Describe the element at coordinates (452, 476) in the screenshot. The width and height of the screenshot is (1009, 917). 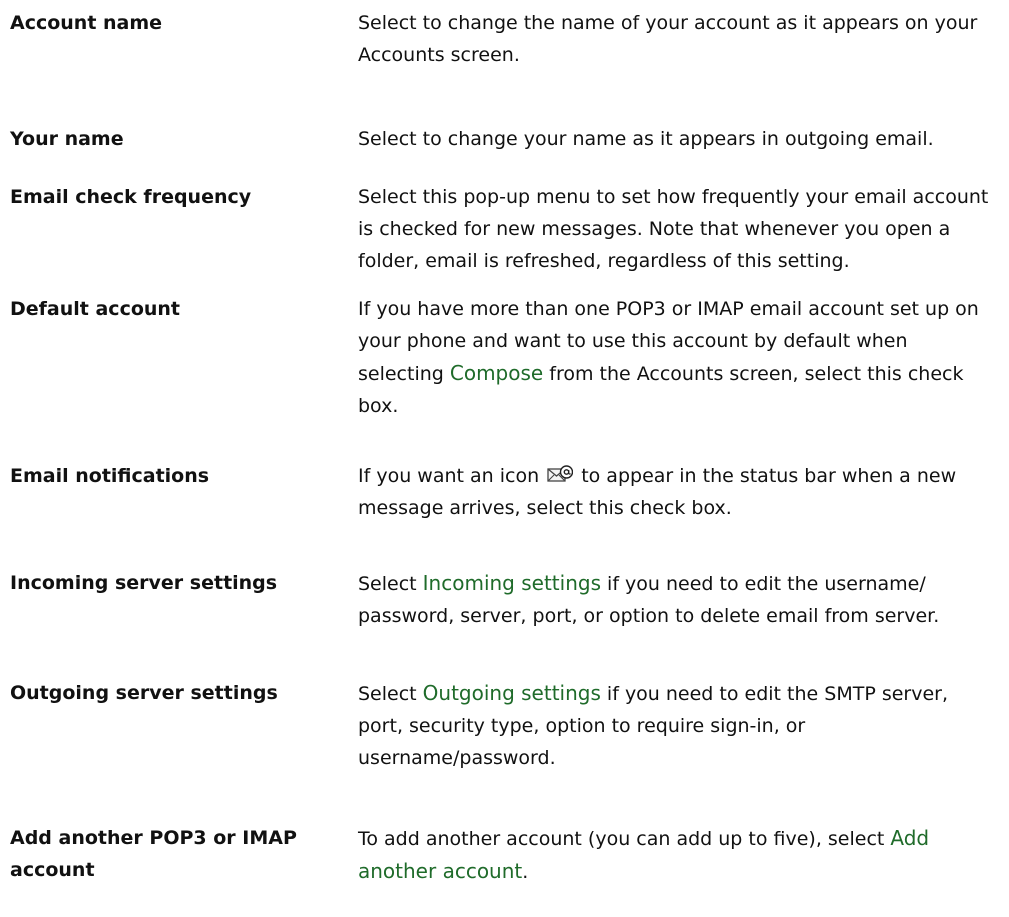
I see `desc-text: If you want an icon` at that location.